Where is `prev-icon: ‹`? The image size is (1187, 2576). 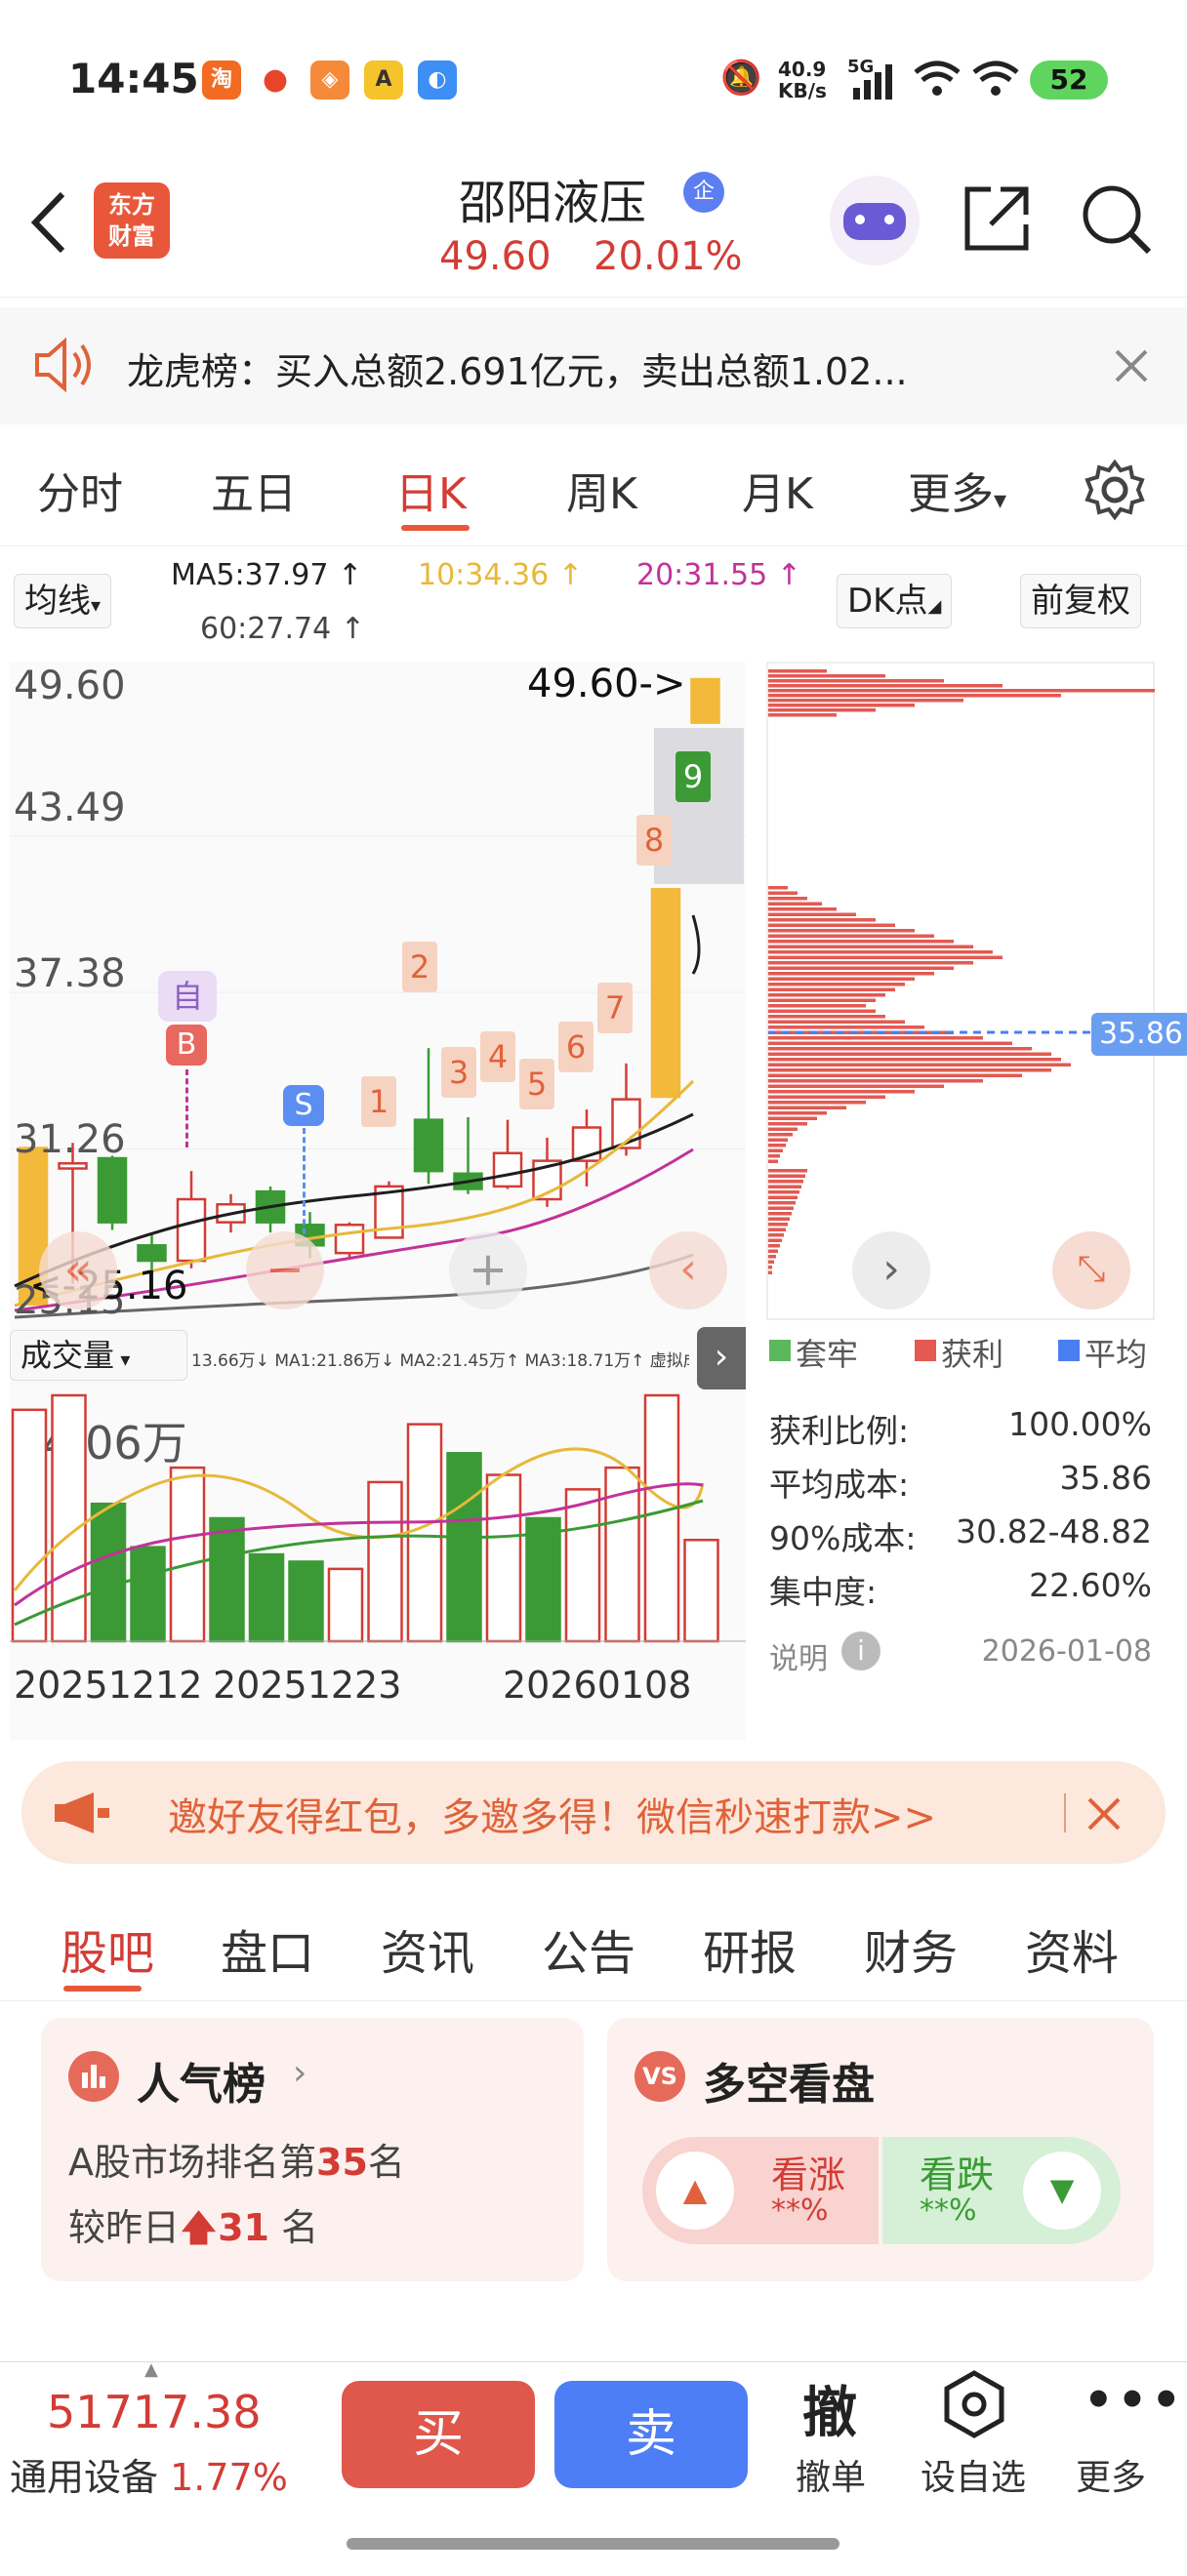
prev-icon: ‹ is located at coordinates (688, 1270).